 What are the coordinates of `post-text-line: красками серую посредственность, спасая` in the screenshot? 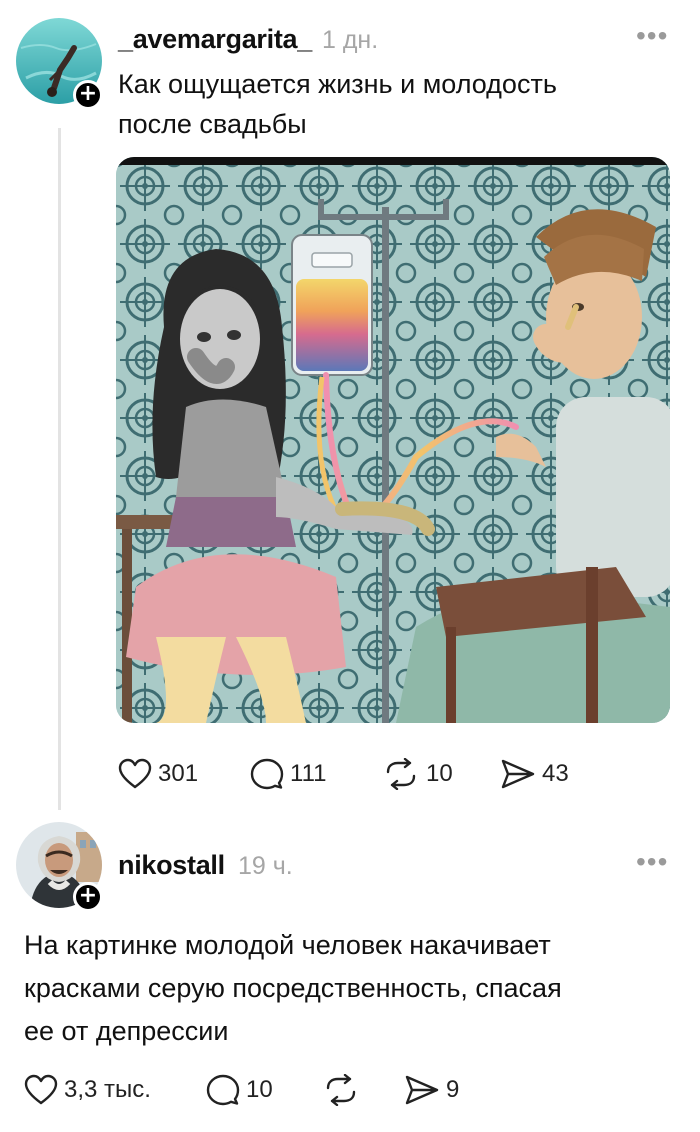 It's located at (293, 988).